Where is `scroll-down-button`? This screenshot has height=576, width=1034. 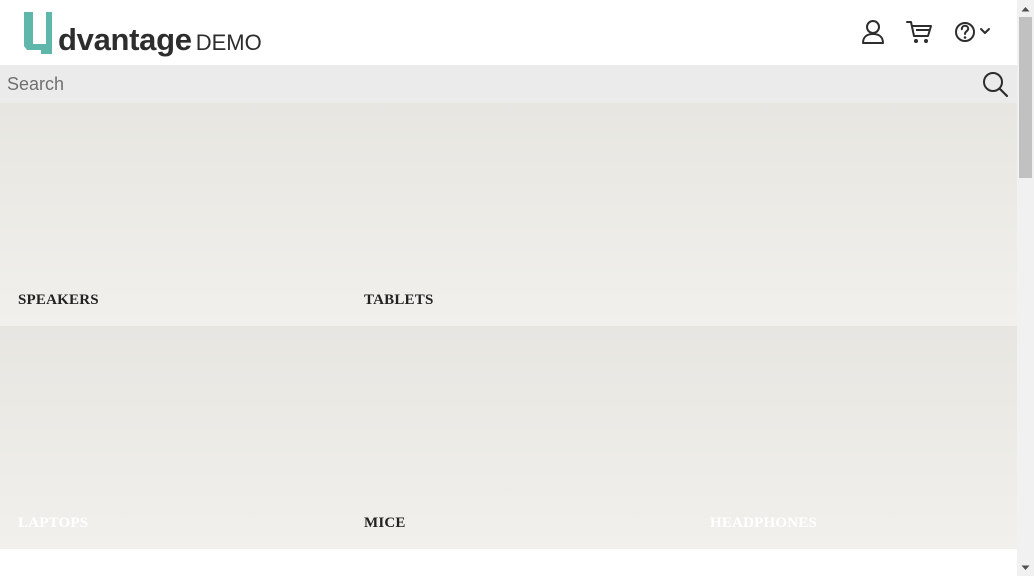
scroll-down-button is located at coordinates (1025, 567).